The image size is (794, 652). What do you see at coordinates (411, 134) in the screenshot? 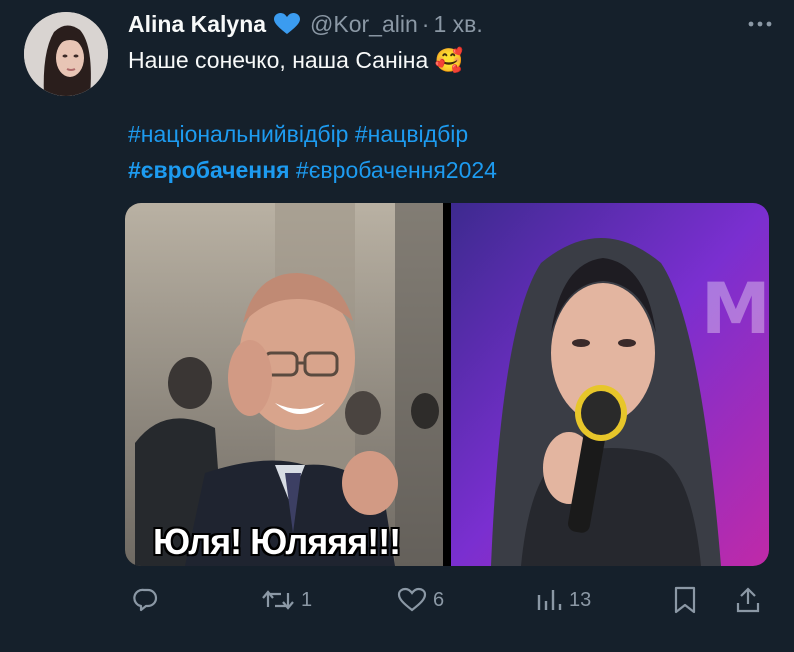
I see `hashtag-link: #нацвідбір` at bounding box center [411, 134].